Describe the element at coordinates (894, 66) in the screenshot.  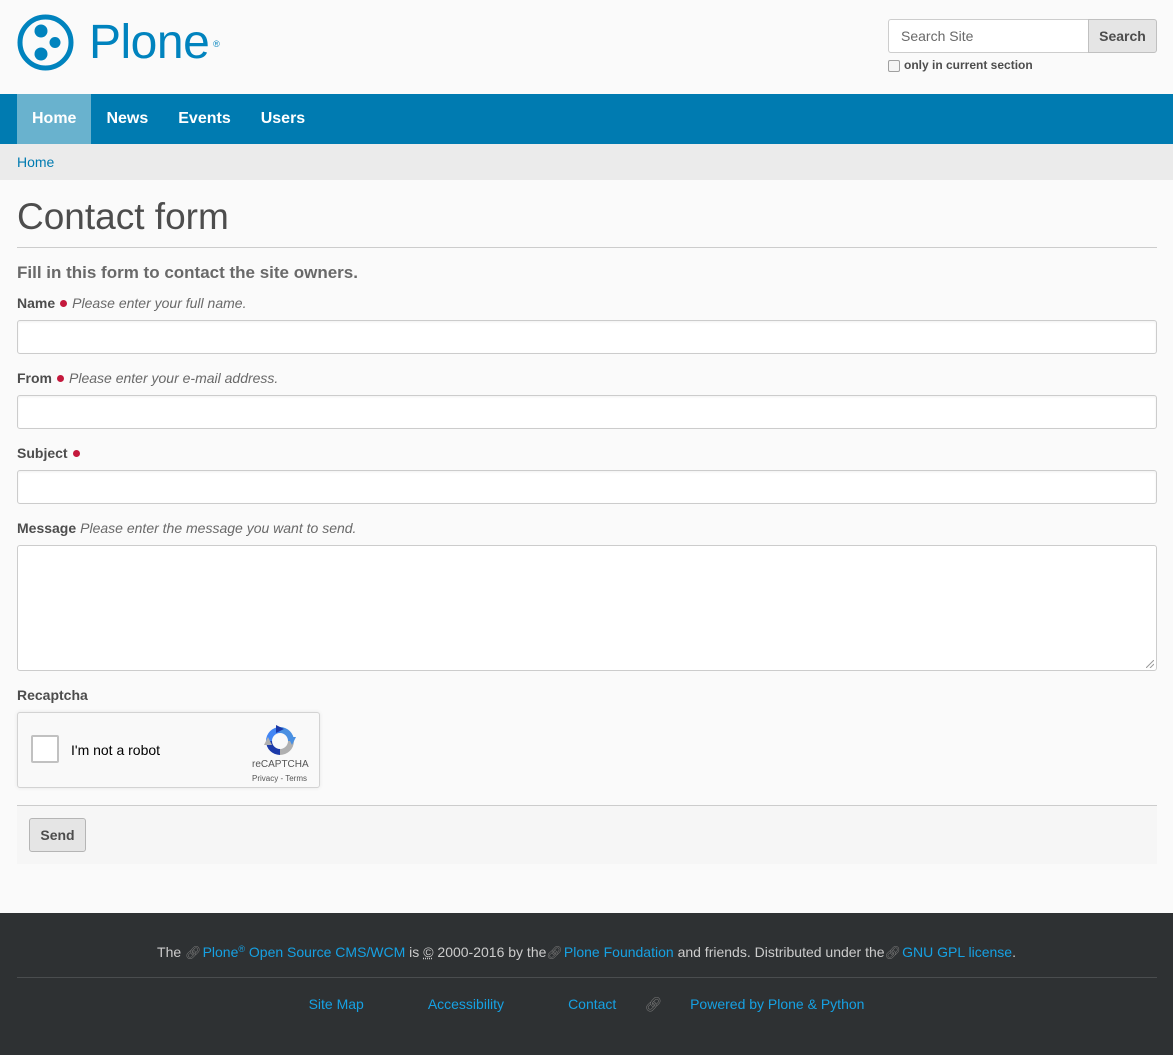
I see `current-section-checkbox` at that location.